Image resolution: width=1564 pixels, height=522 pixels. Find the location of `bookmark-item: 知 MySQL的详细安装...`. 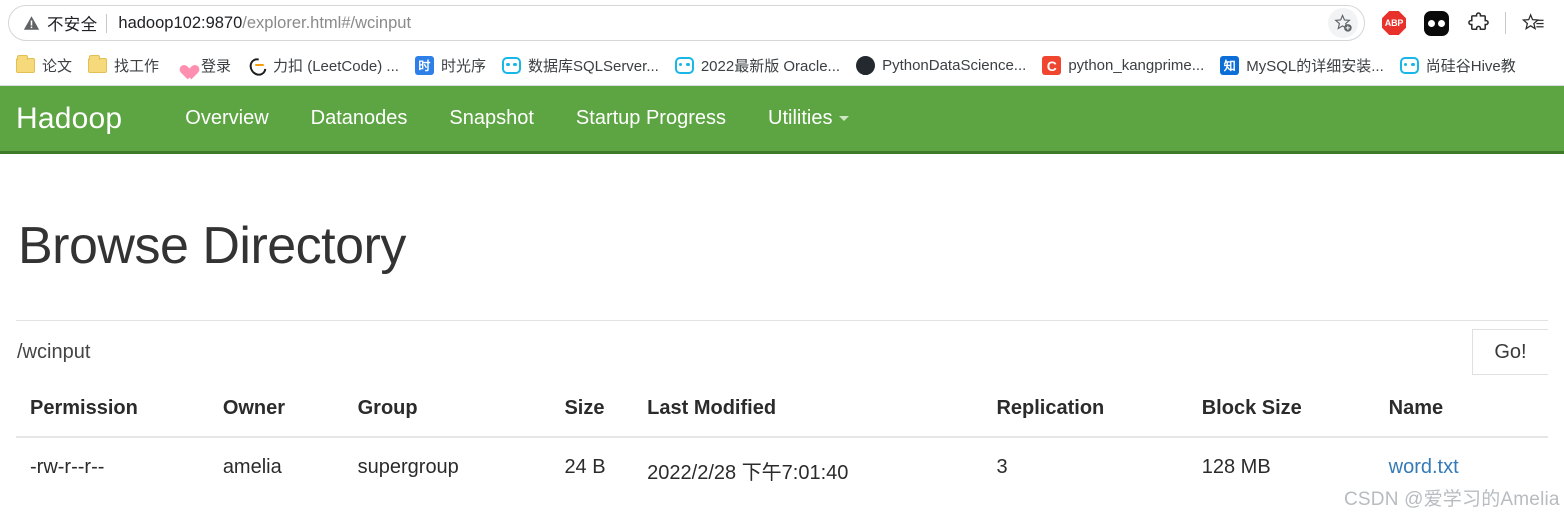

bookmark-item: 知 MySQL的详细安装... is located at coordinates (1302, 65).